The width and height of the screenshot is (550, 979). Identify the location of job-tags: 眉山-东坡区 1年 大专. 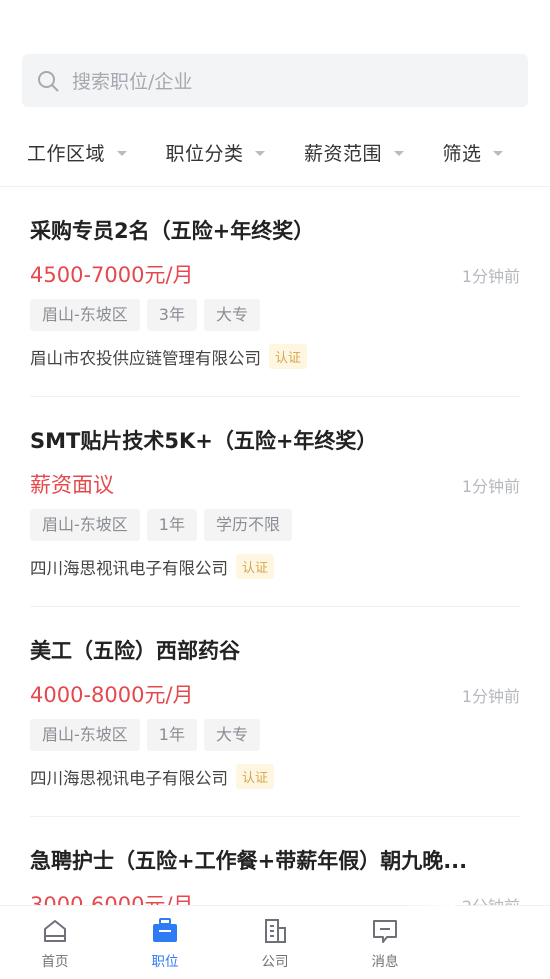
(145, 735).